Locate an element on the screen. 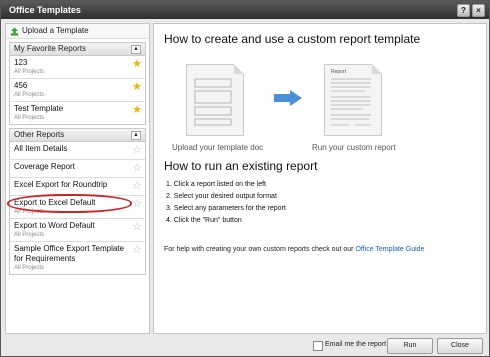 This screenshot has height=357, width=490. run-button: Run is located at coordinates (410, 346).